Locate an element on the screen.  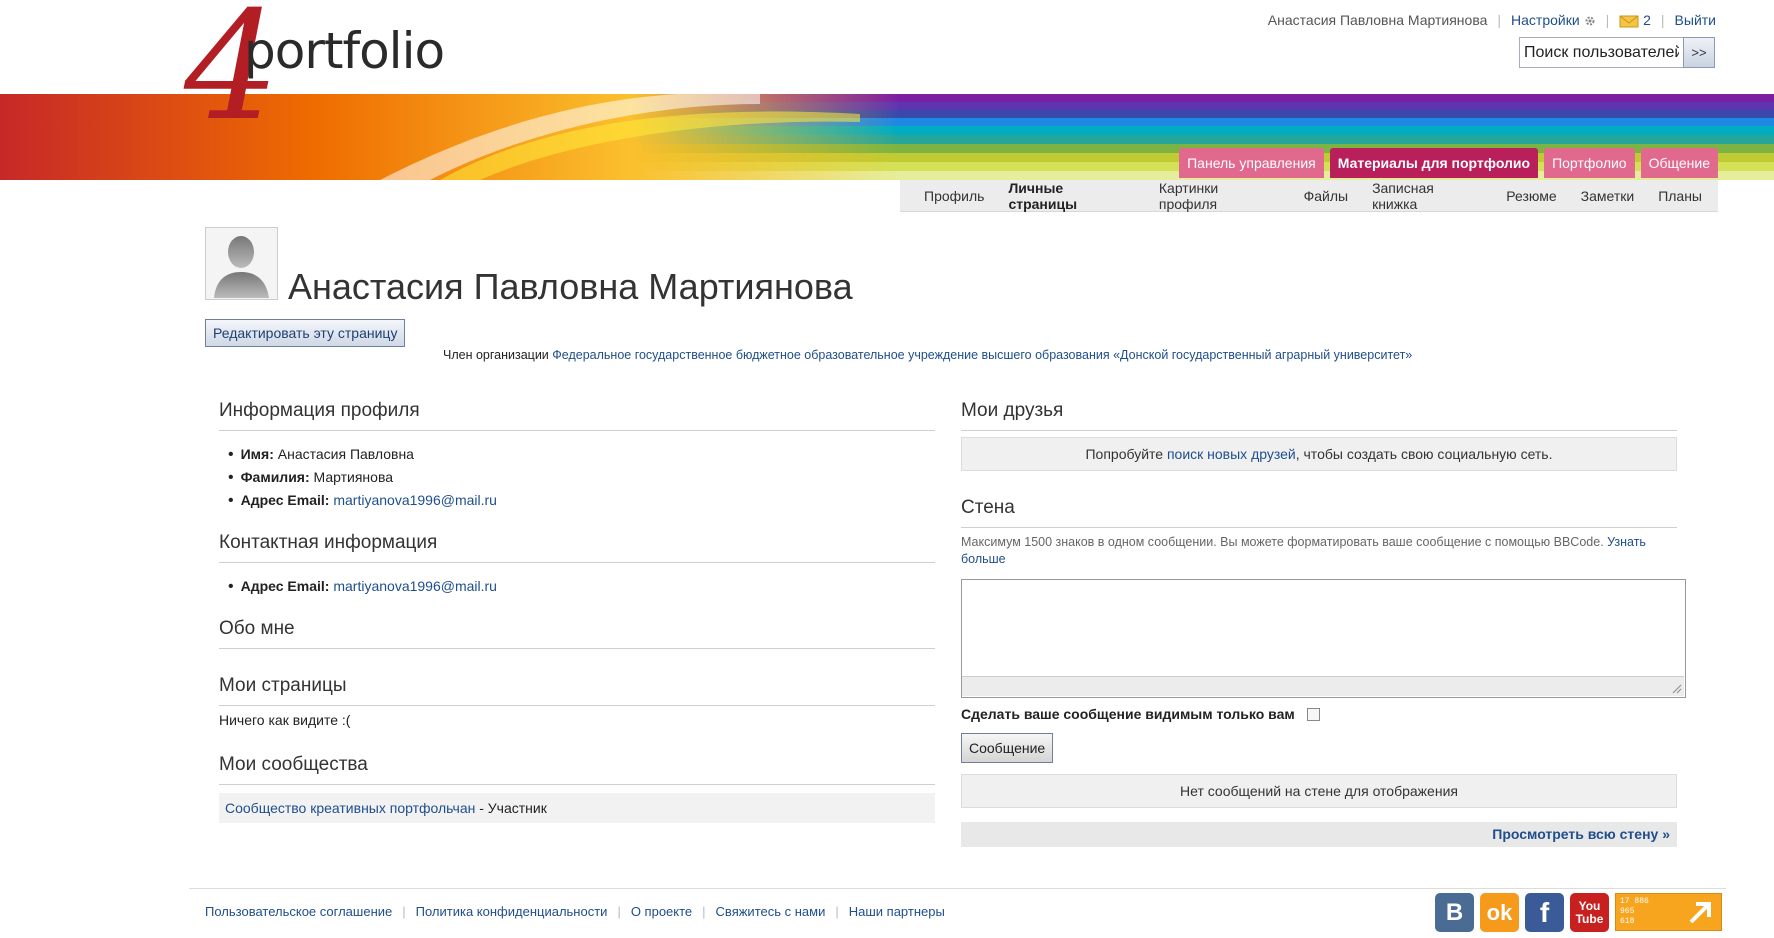
footer-link-contact: Свяжитесь с нами is located at coordinates (771, 911).